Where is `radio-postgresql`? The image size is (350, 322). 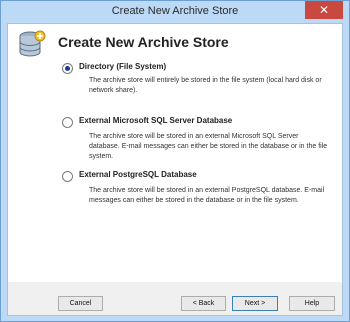
radio-postgresql is located at coordinates (67, 176).